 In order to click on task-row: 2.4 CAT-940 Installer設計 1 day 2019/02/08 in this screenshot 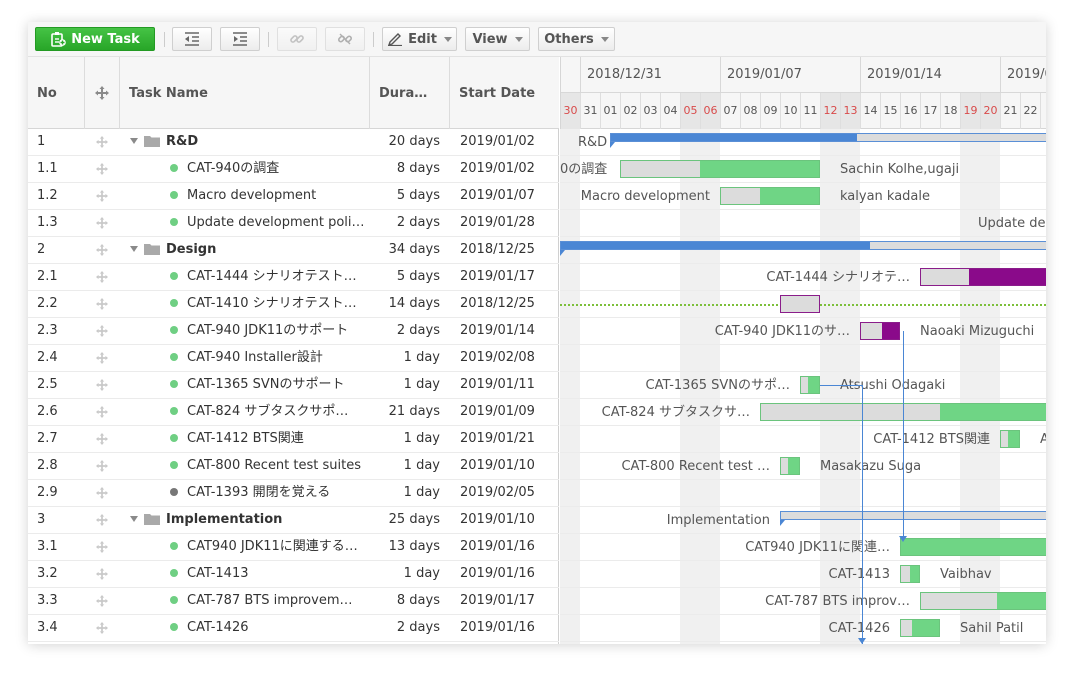, I will do `click(293, 358)`.